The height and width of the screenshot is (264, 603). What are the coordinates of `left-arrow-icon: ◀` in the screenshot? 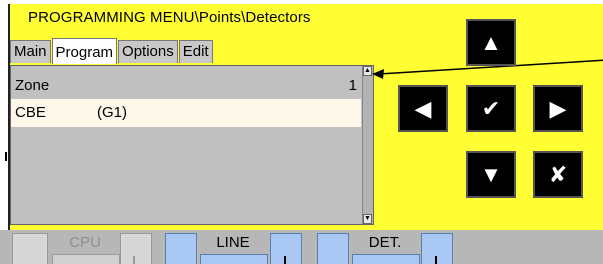 It's located at (423, 108).